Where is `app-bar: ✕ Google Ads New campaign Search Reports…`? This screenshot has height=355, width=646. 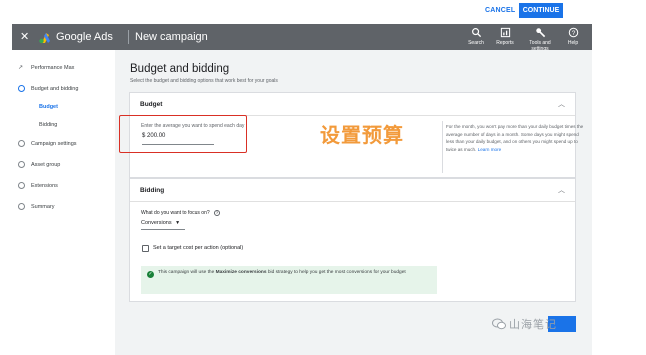 app-bar: ✕ Google Ads New campaign Search Reports… is located at coordinates (302, 38).